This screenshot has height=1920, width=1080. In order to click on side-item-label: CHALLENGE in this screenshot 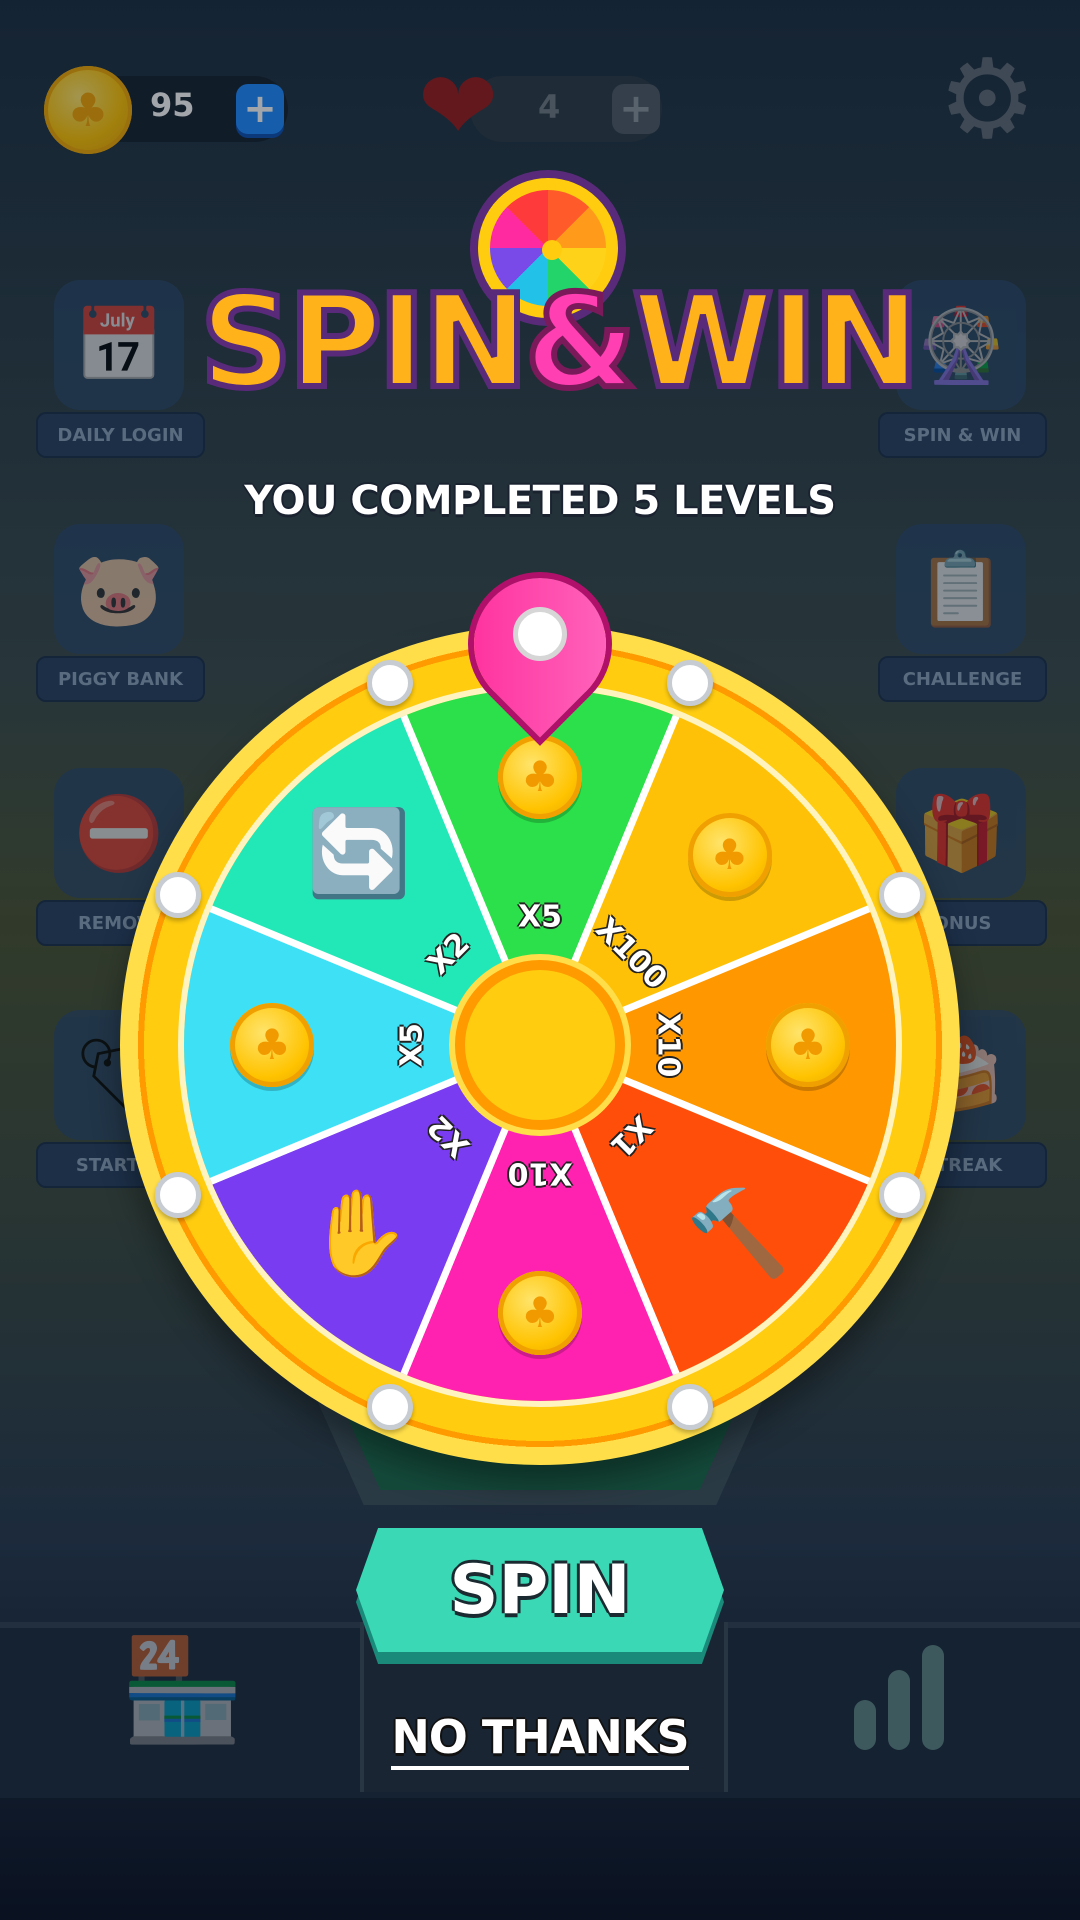, I will do `click(962, 679)`.